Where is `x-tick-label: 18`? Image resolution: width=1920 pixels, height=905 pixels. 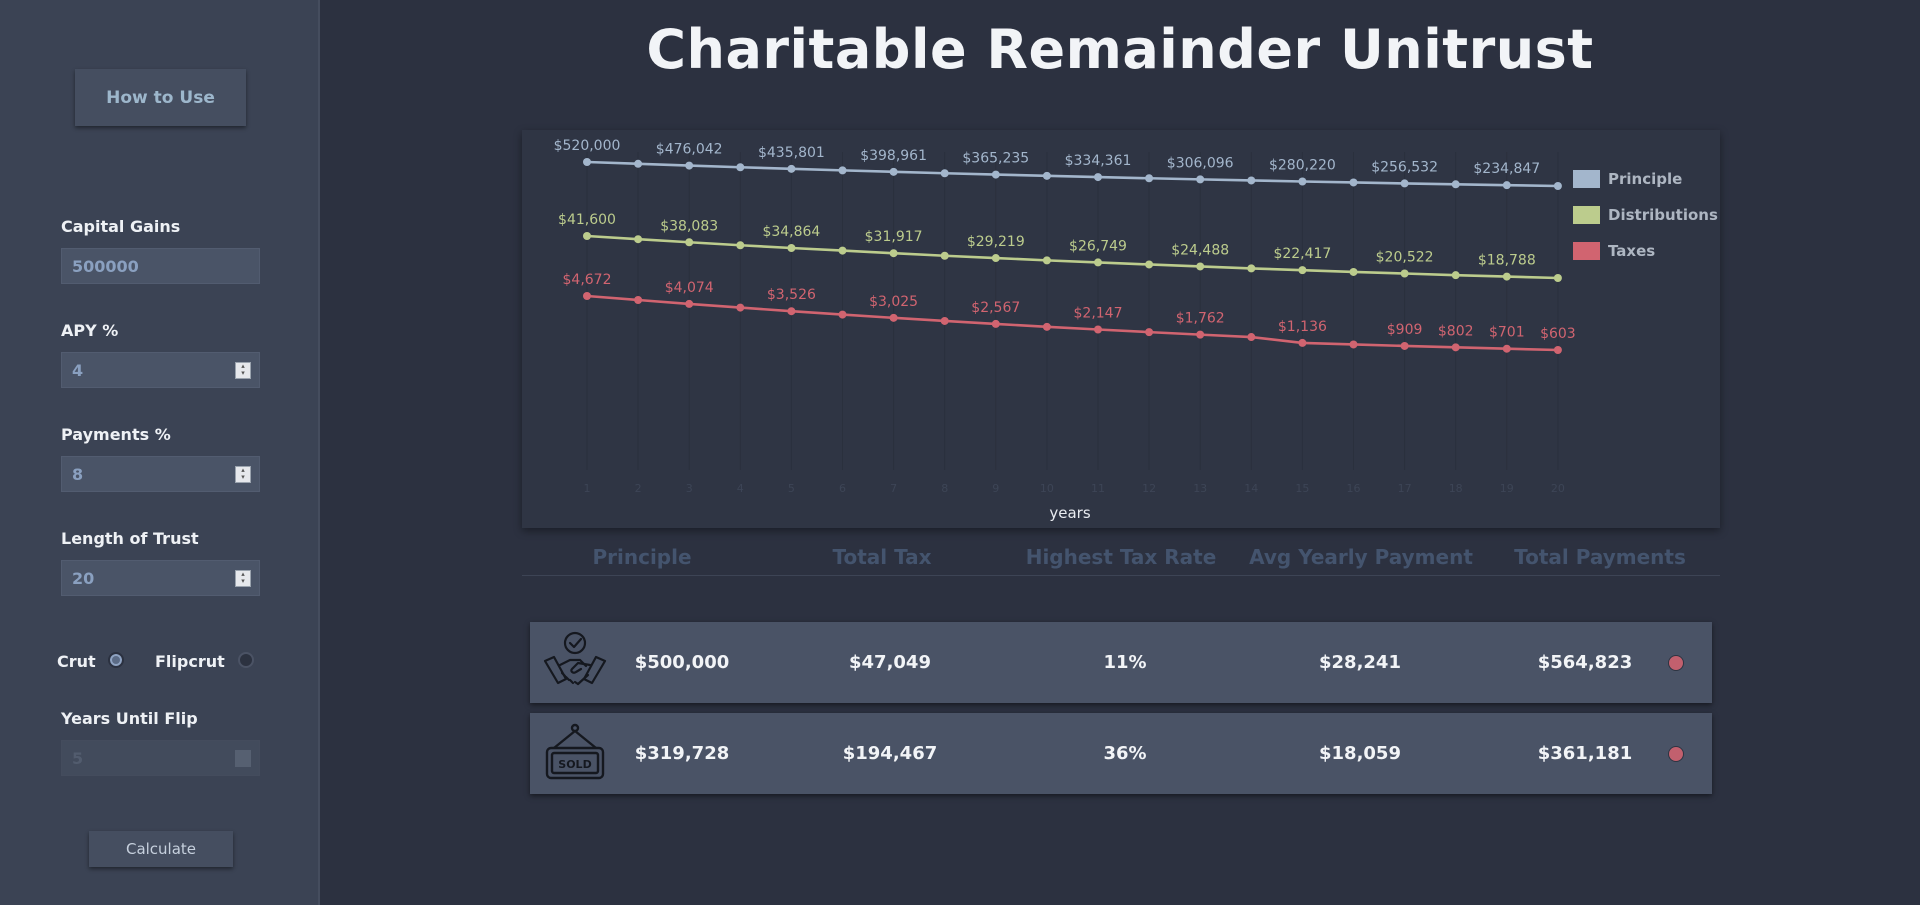
x-tick-label: 18 is located at coordinates (1456, 488).